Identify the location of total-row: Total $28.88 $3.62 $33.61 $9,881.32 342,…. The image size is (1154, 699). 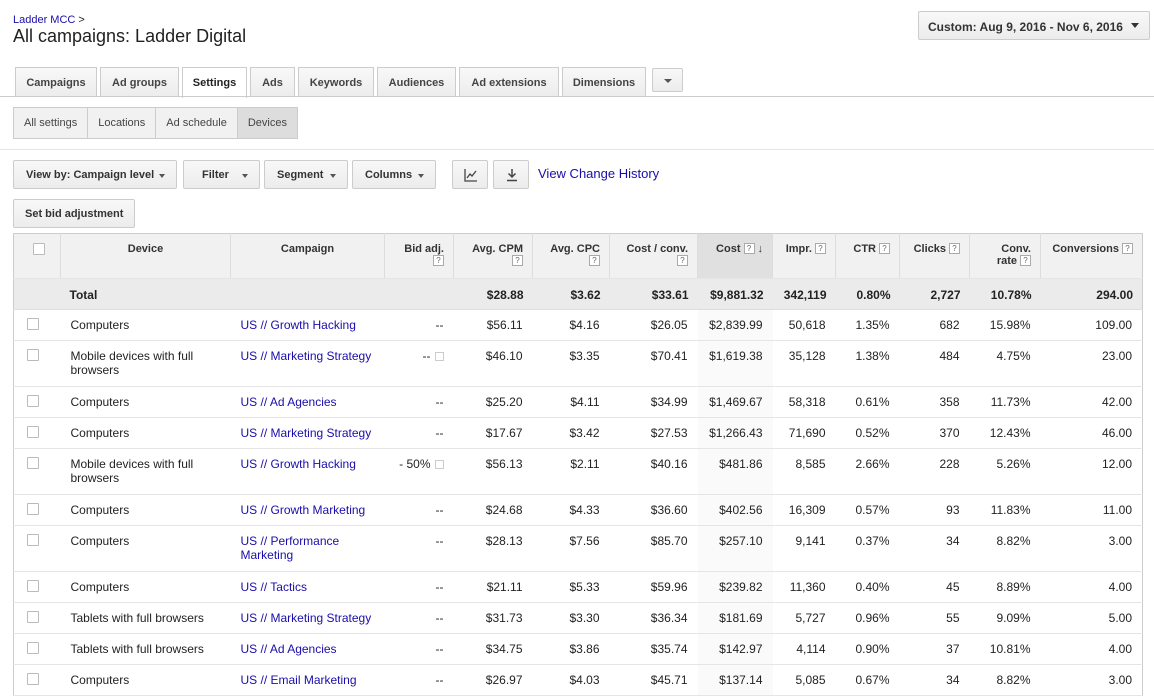
(578, 294).